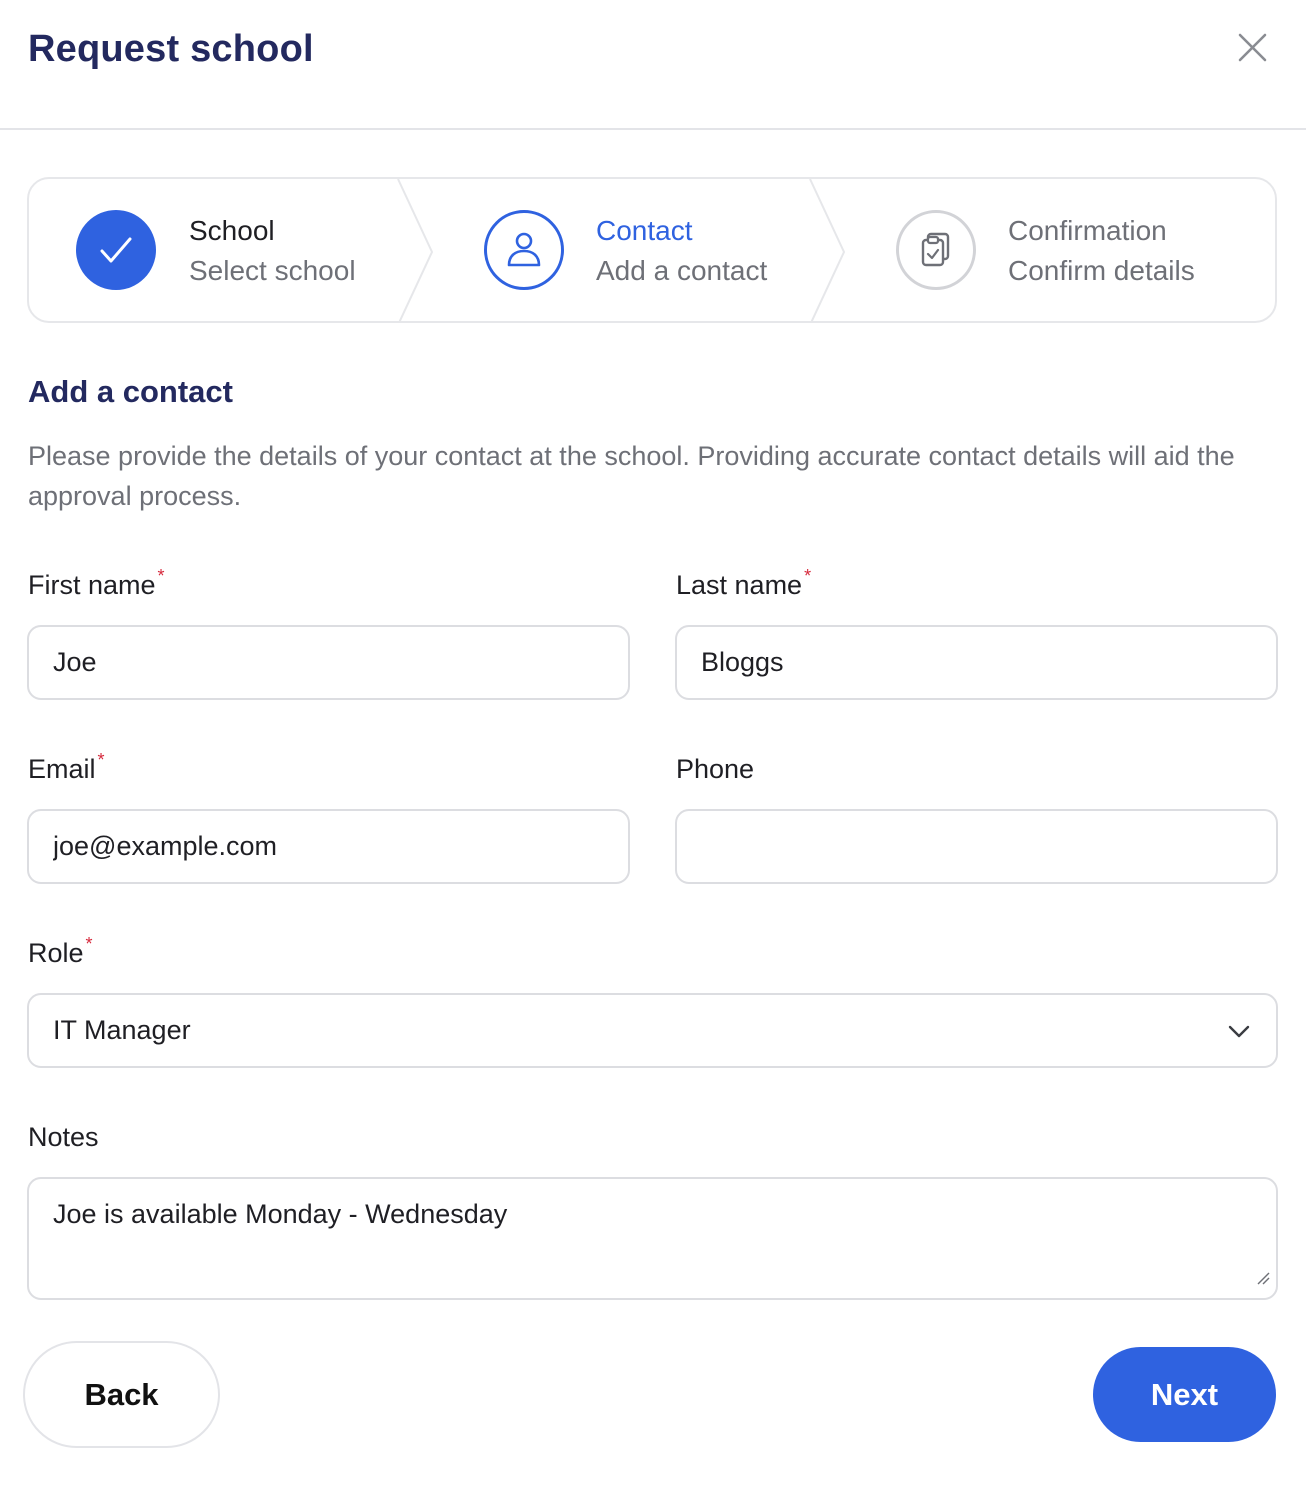  Describe the element at coordinates (280, 1214) in the screenshot. I see `notes-text: Joe is available Monday - Wednesday` at that location.